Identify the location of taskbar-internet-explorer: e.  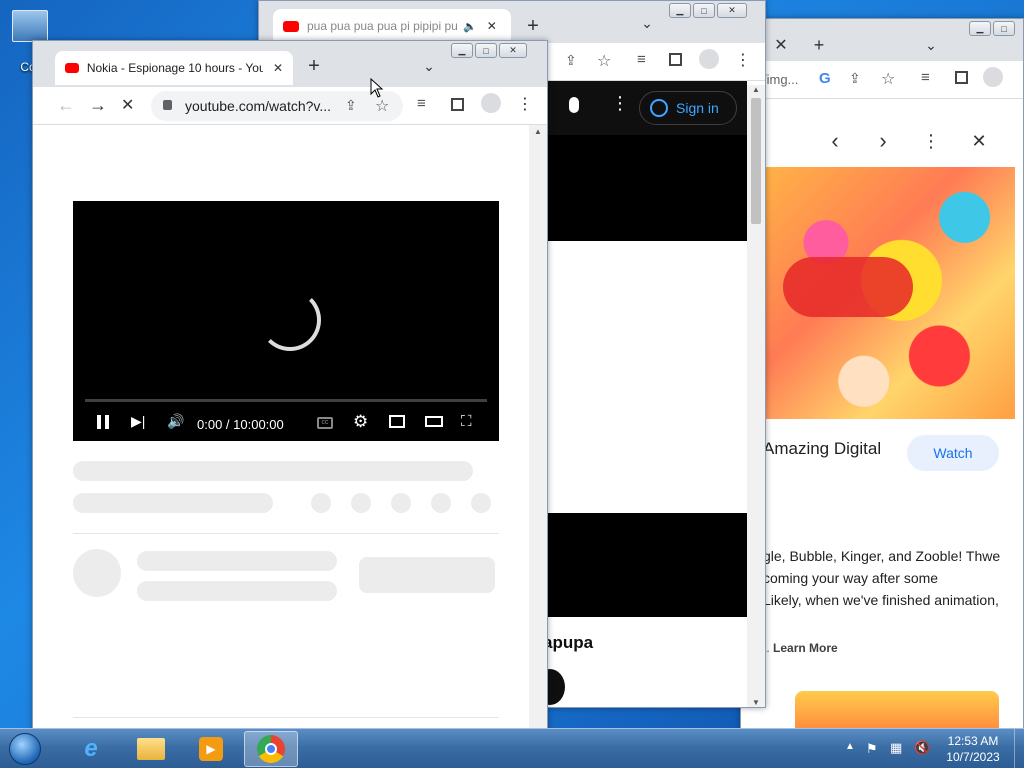
(91, 749).